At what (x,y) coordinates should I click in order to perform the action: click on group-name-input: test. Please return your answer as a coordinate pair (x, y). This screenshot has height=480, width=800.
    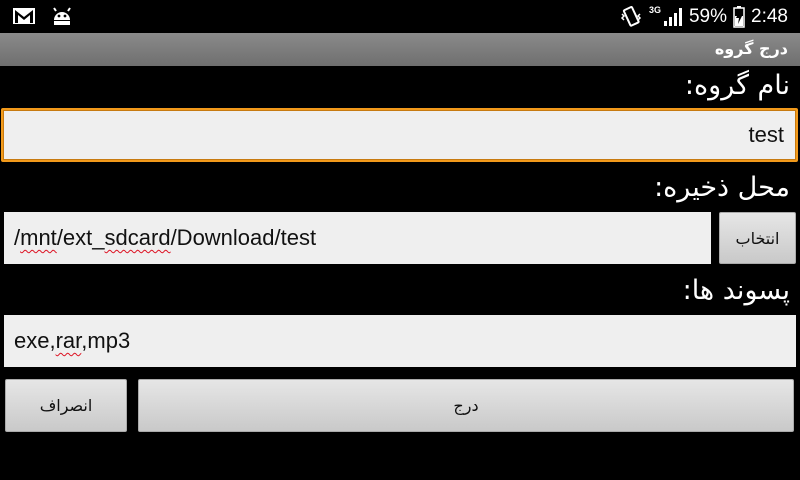
    Looking at the image, I should click on (399, 135).